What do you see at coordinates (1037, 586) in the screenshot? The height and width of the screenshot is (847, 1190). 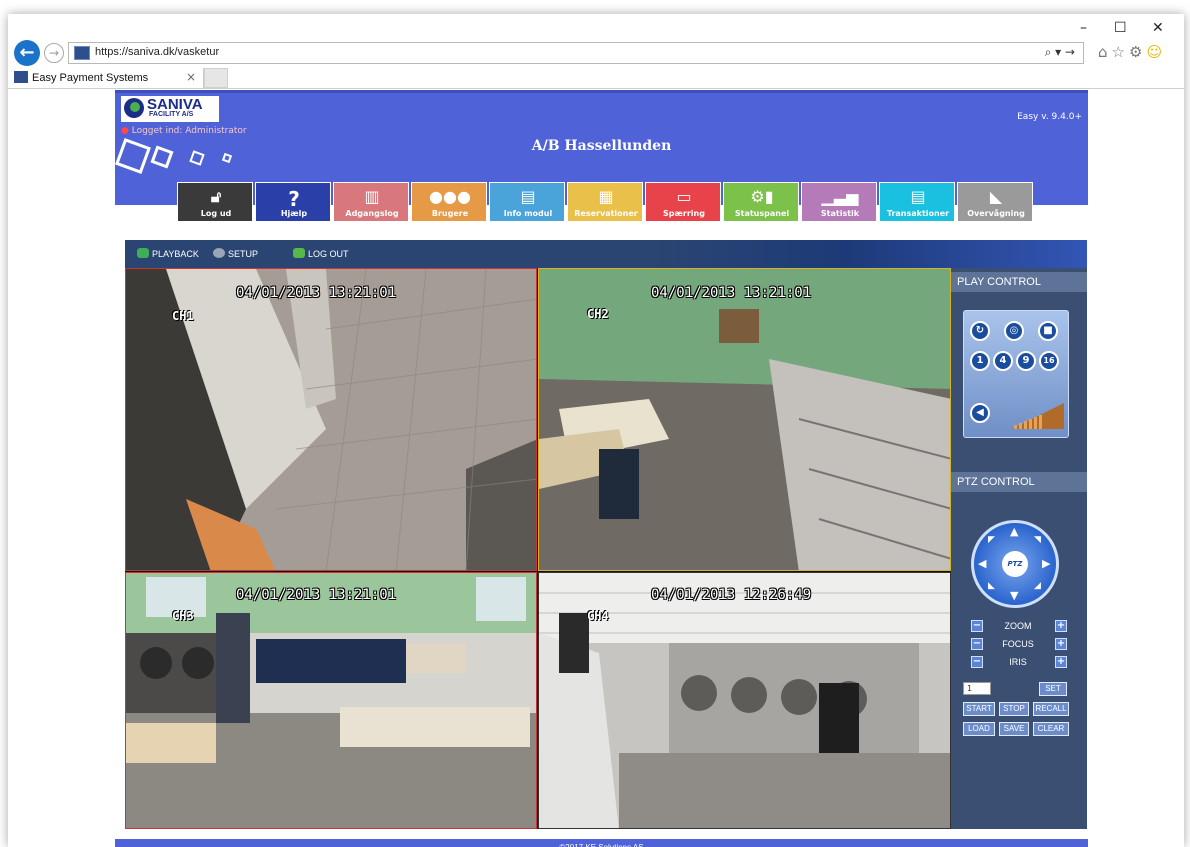 I see `ptz-down-right-icon: ◢` at bounding box center [1037, 586].